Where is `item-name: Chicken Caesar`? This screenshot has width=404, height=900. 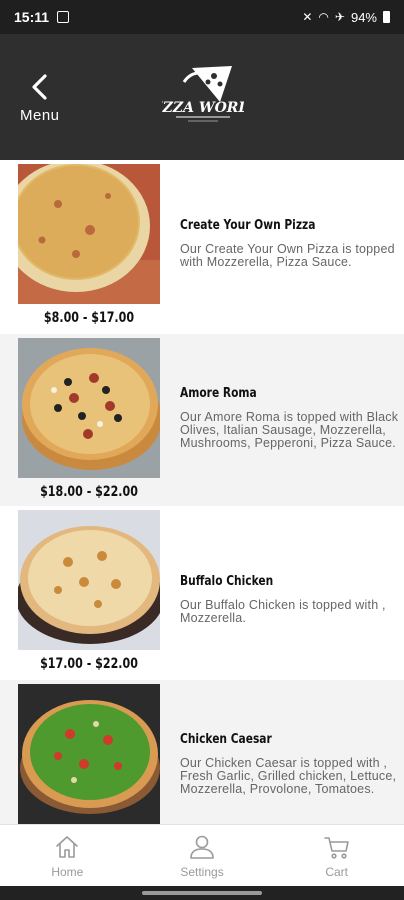 item-name: Chicken Caesar is located at coordinates (226, 739).